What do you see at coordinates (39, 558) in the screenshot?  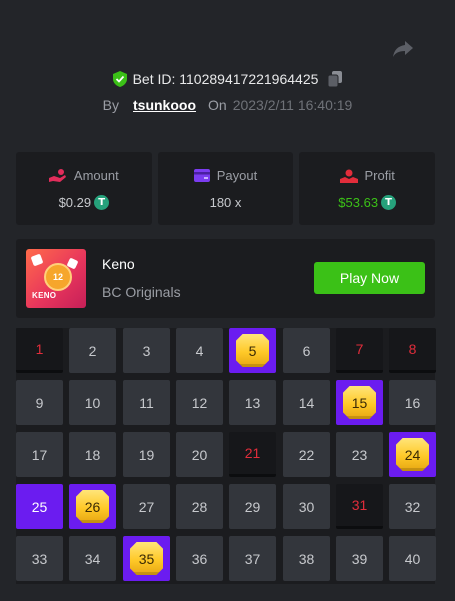 I see `keno-cell: 33` at bounding box center [39, 558].